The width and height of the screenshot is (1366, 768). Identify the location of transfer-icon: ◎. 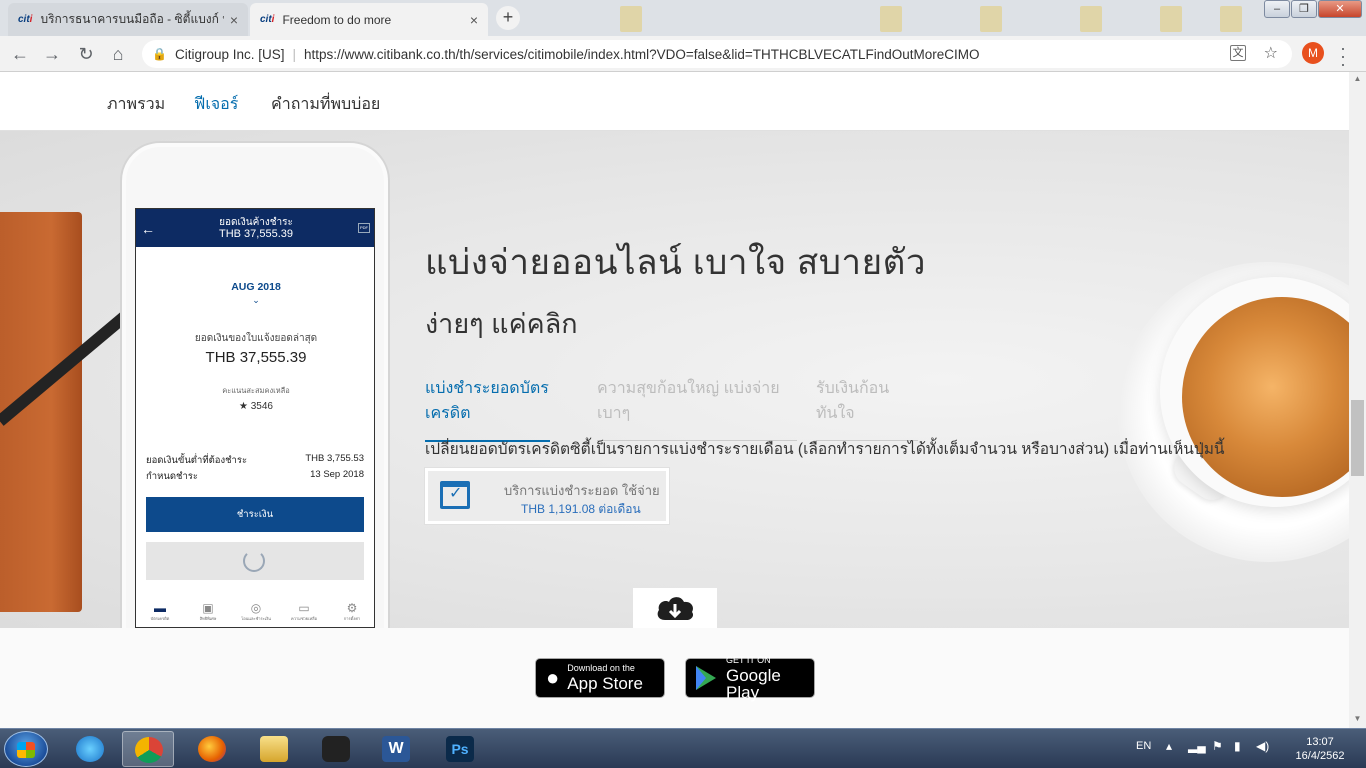
(256, 608).